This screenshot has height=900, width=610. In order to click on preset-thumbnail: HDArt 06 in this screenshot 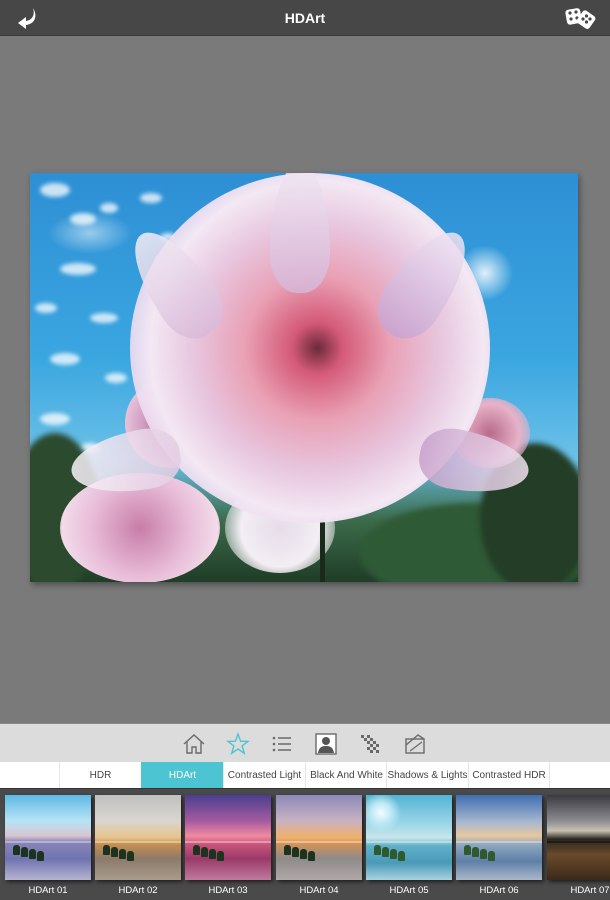, I will do `click(499, 847)`.